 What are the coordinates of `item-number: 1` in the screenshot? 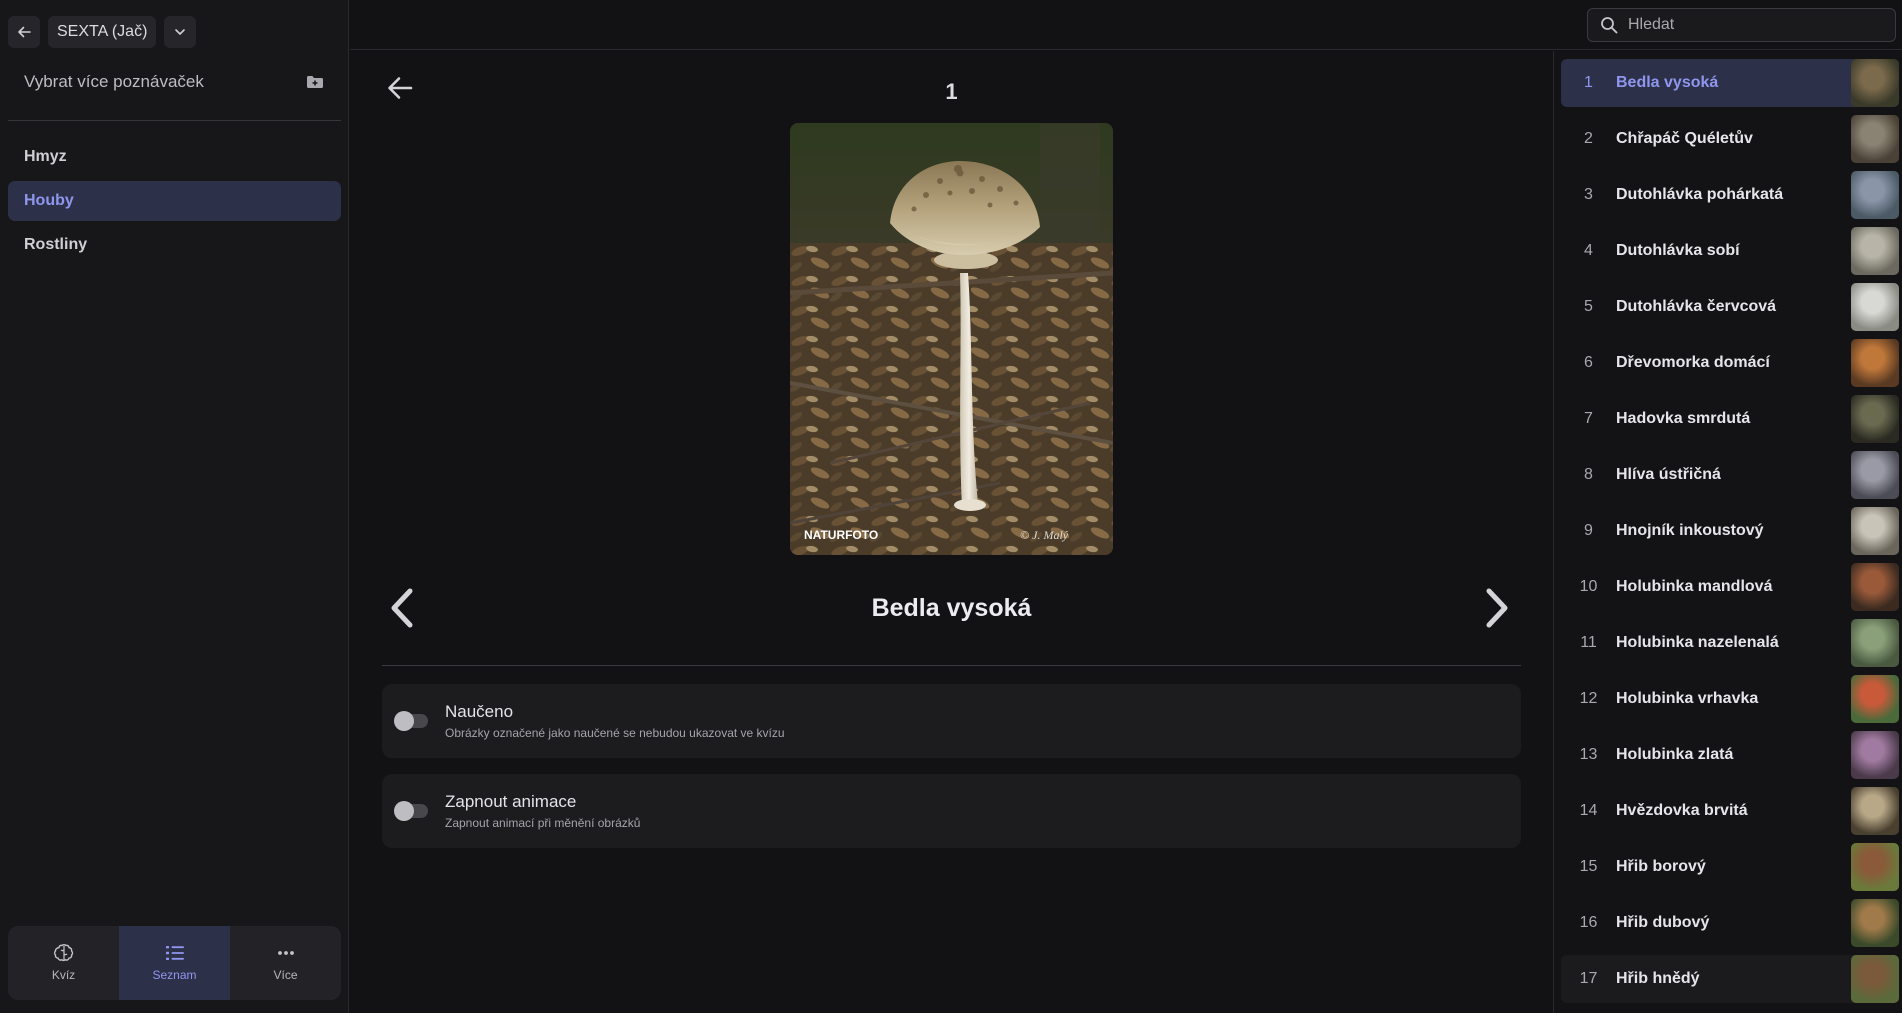 It's located at (951, 91).